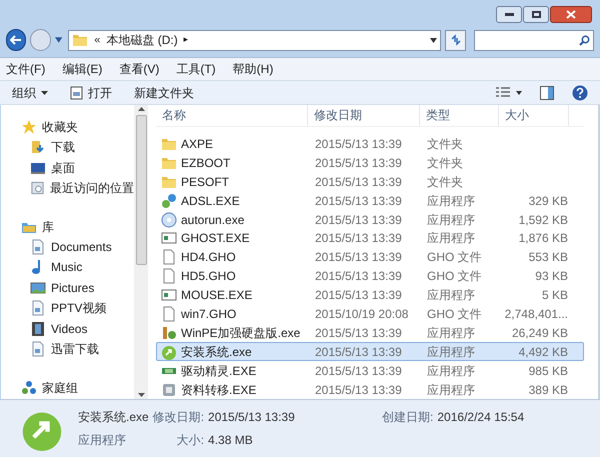 This screenshot has height=457, width=600. I want to click on file-size: 93 KB, so click(551, 277).